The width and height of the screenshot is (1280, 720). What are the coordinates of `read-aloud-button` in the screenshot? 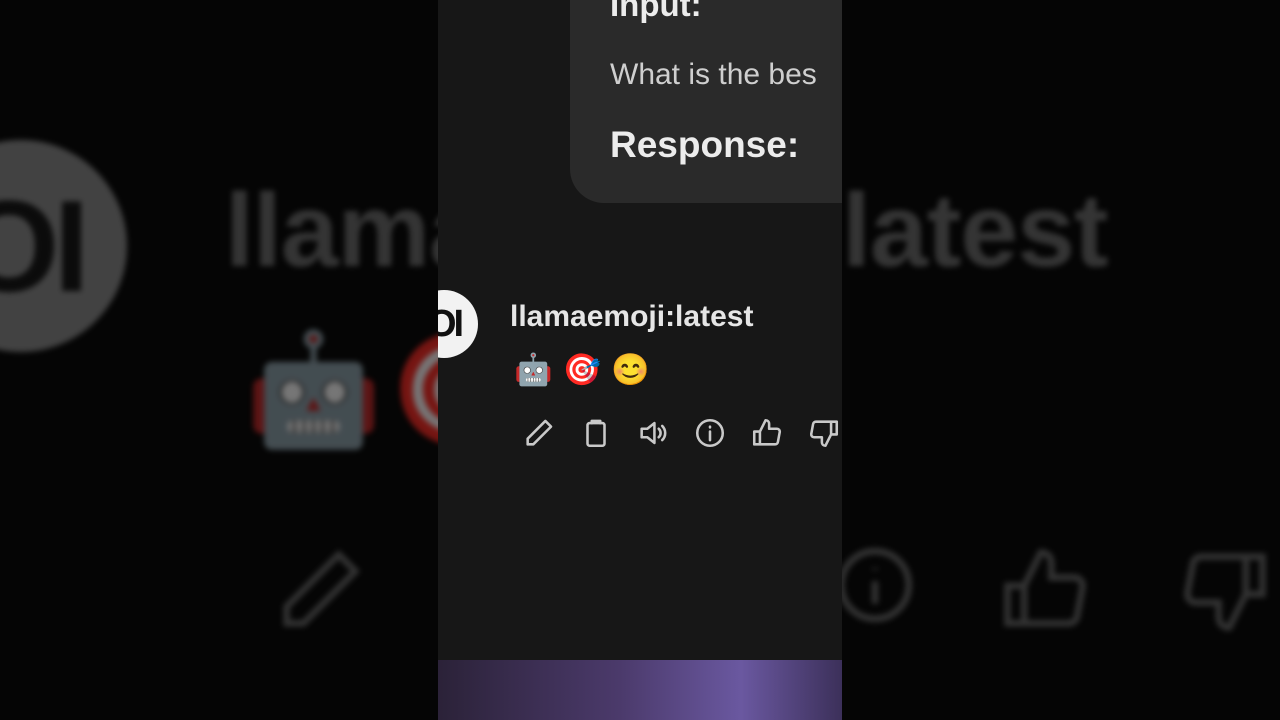 It's located at (653, 433).